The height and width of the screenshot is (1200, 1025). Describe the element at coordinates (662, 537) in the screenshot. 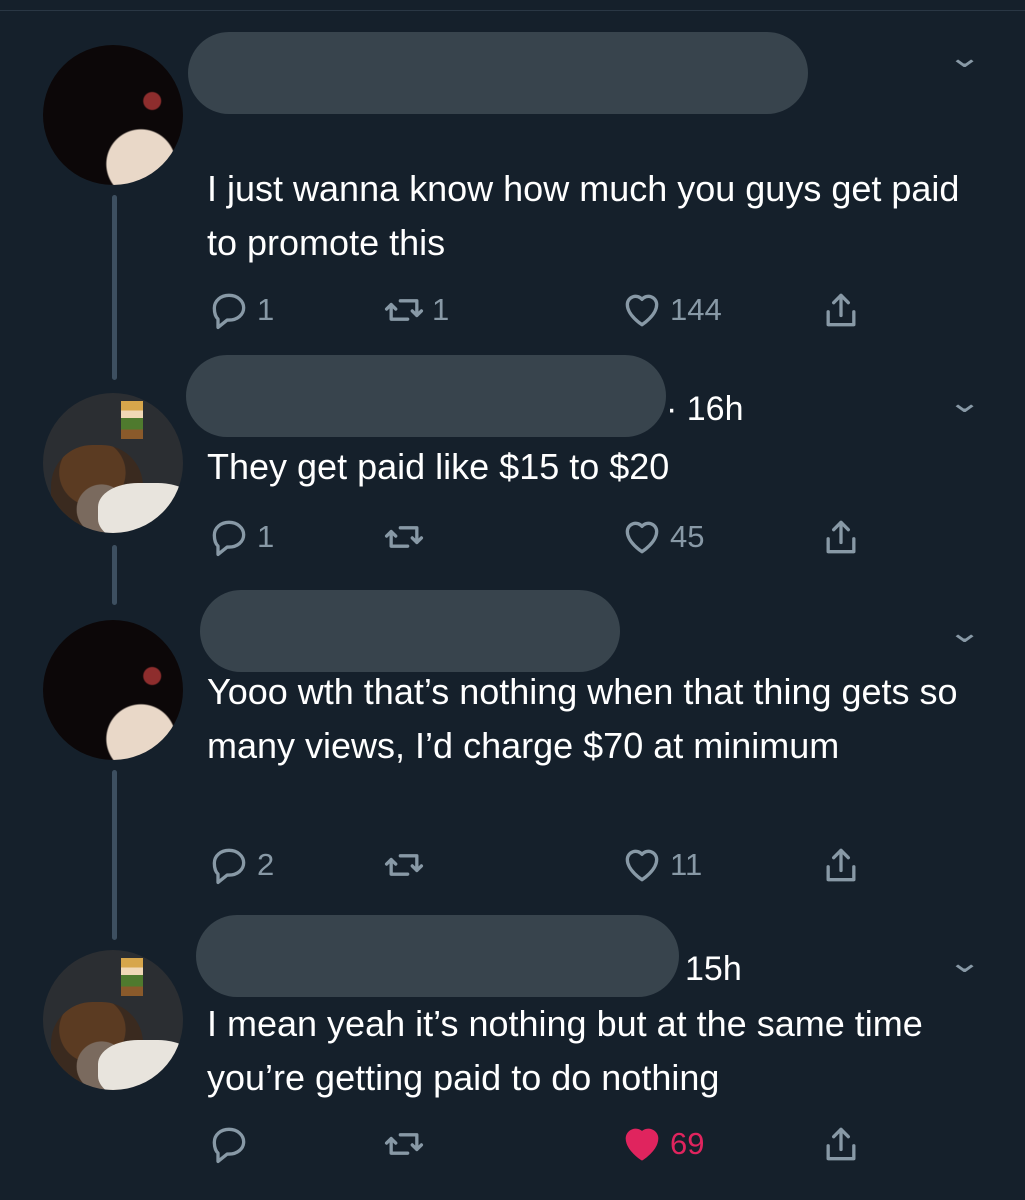

I see `like-button: 45` at that location.